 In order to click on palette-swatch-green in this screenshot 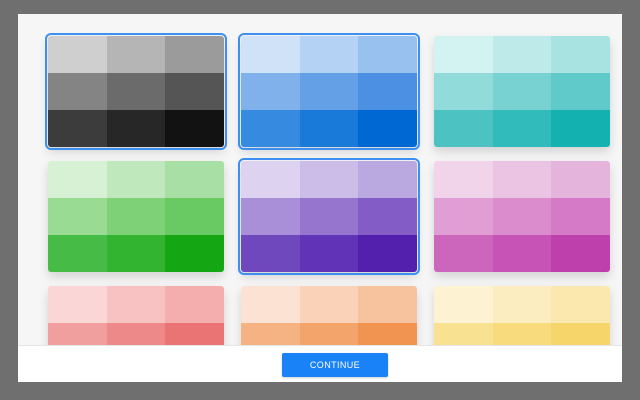, I will do `click(136, 216)`.